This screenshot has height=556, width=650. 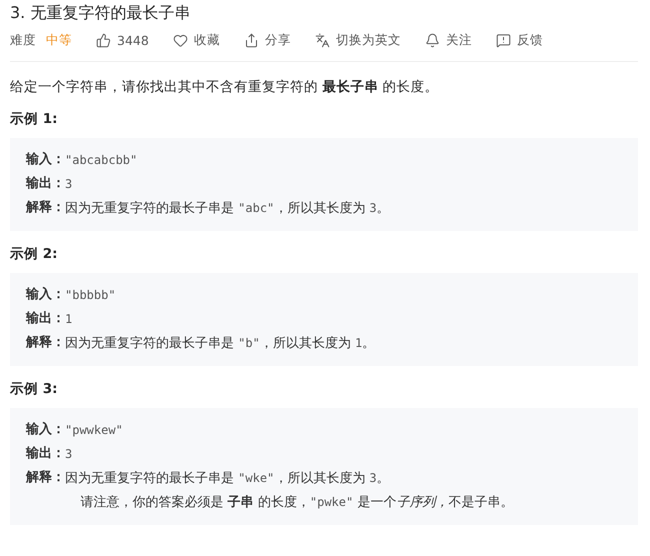 I want to click on example-title: 示例 2:, so click(x=34, y=254).